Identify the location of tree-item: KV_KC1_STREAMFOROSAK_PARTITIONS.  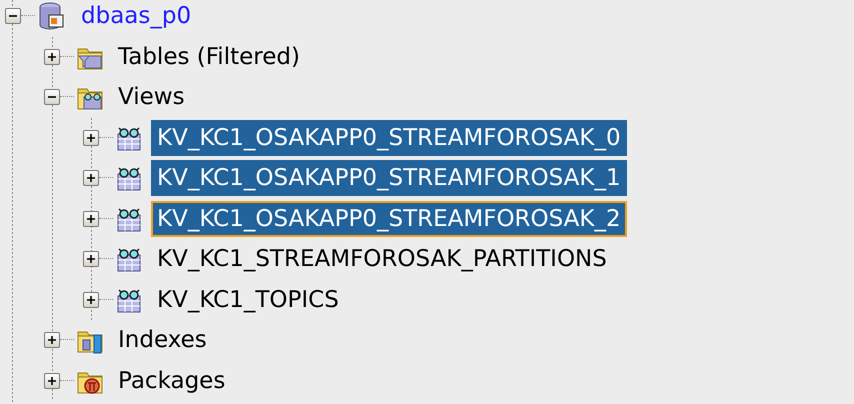
(382, 259).